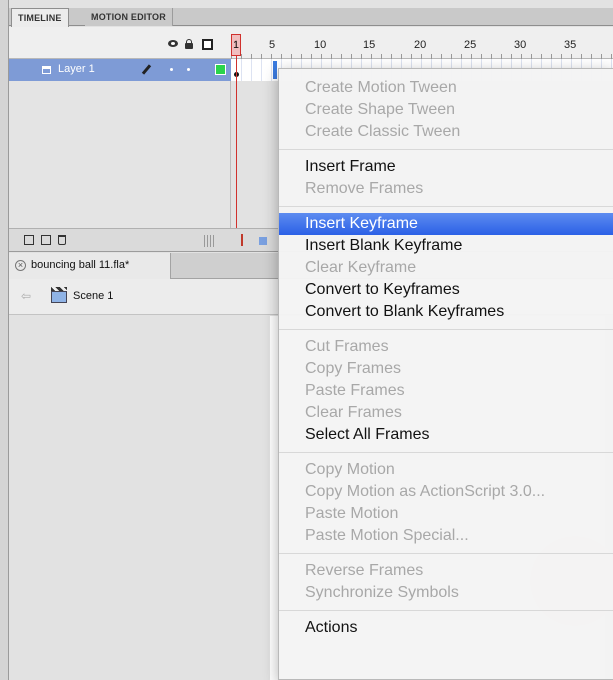 Image resolution: width=613 pixels, height=680 pixels. I want to click on menu-create-motion-tween: Create Motion Tween, so click(381, 87).